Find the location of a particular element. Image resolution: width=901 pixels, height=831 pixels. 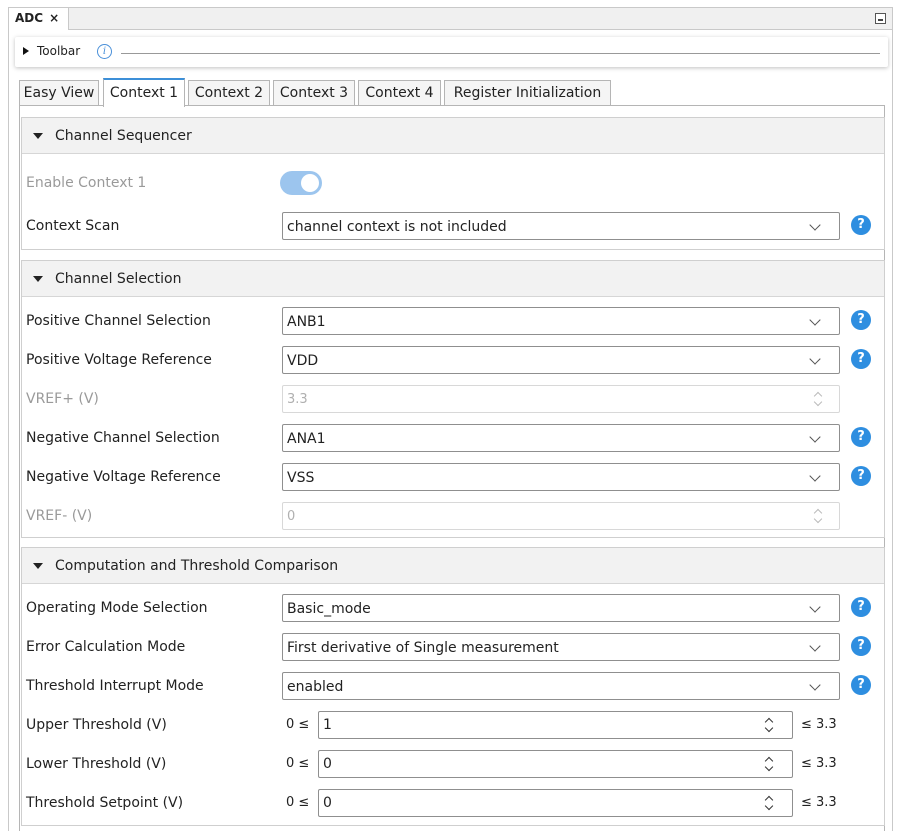

row-threshold-interrupt: Threshold Interrupt Mode enabled ? is located at coordinates (453, 686).